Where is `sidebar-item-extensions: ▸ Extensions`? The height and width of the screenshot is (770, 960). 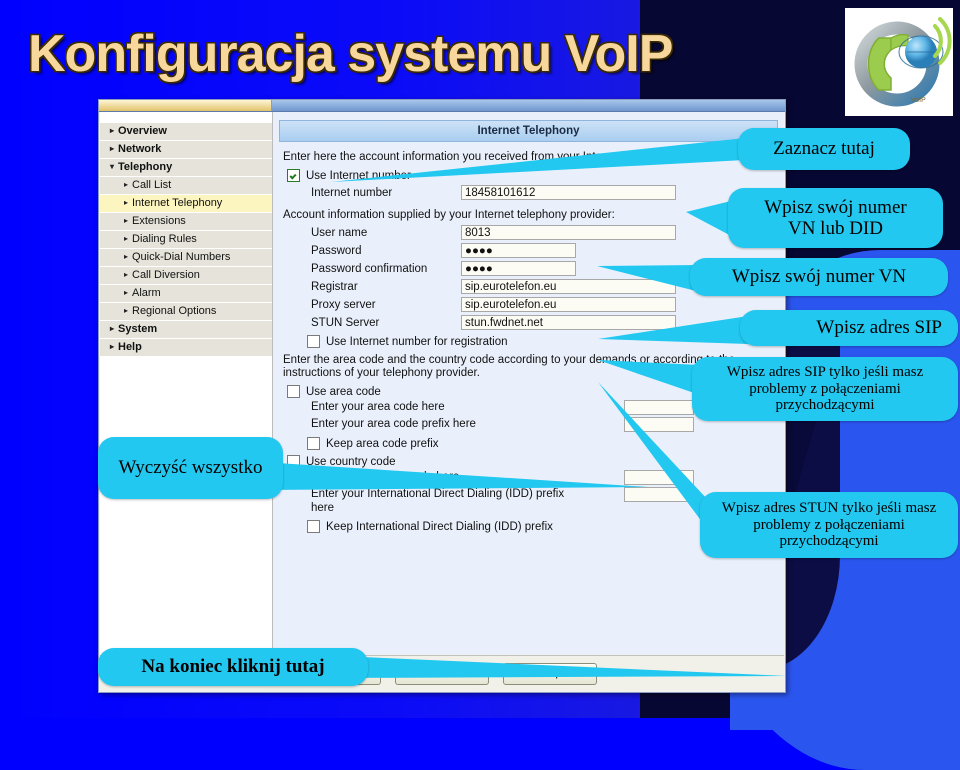
sidebar-item-extensions: ▸ Extensions is located at coordinates (186, 222).